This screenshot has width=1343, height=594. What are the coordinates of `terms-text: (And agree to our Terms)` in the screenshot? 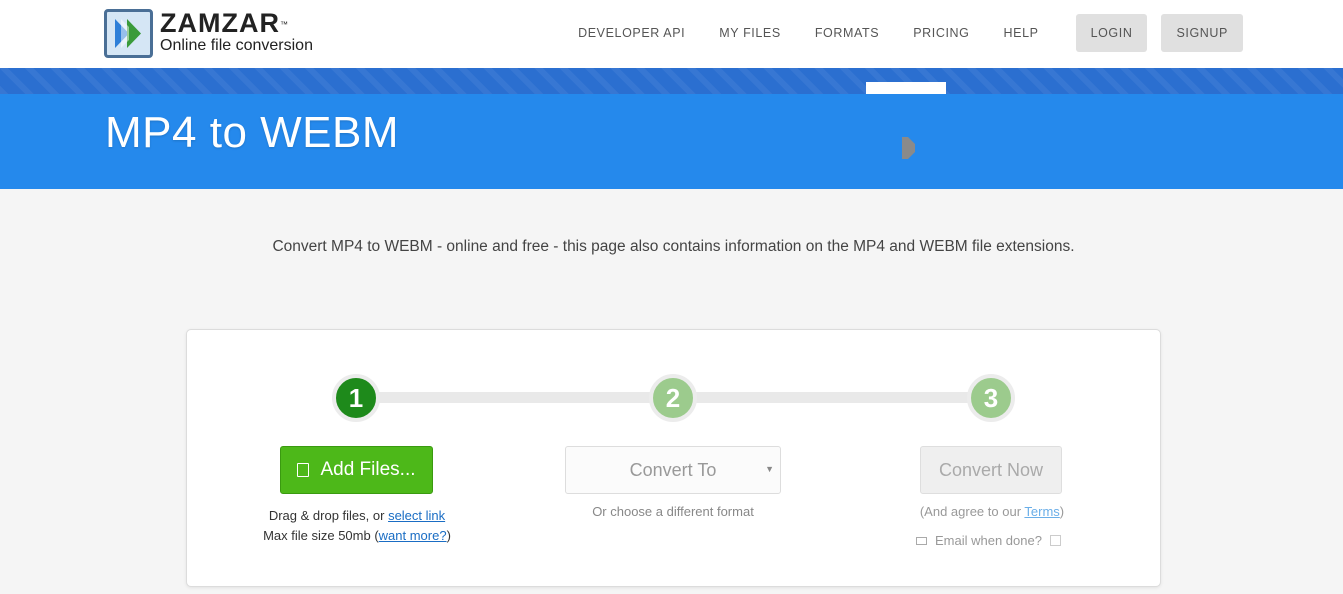 It's located at (992, 511).